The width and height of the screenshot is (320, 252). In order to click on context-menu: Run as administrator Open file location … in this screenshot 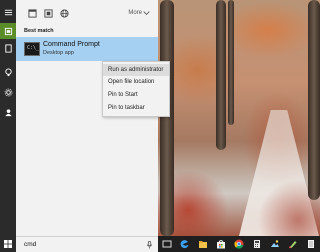, I will do `click(136, 89)`.